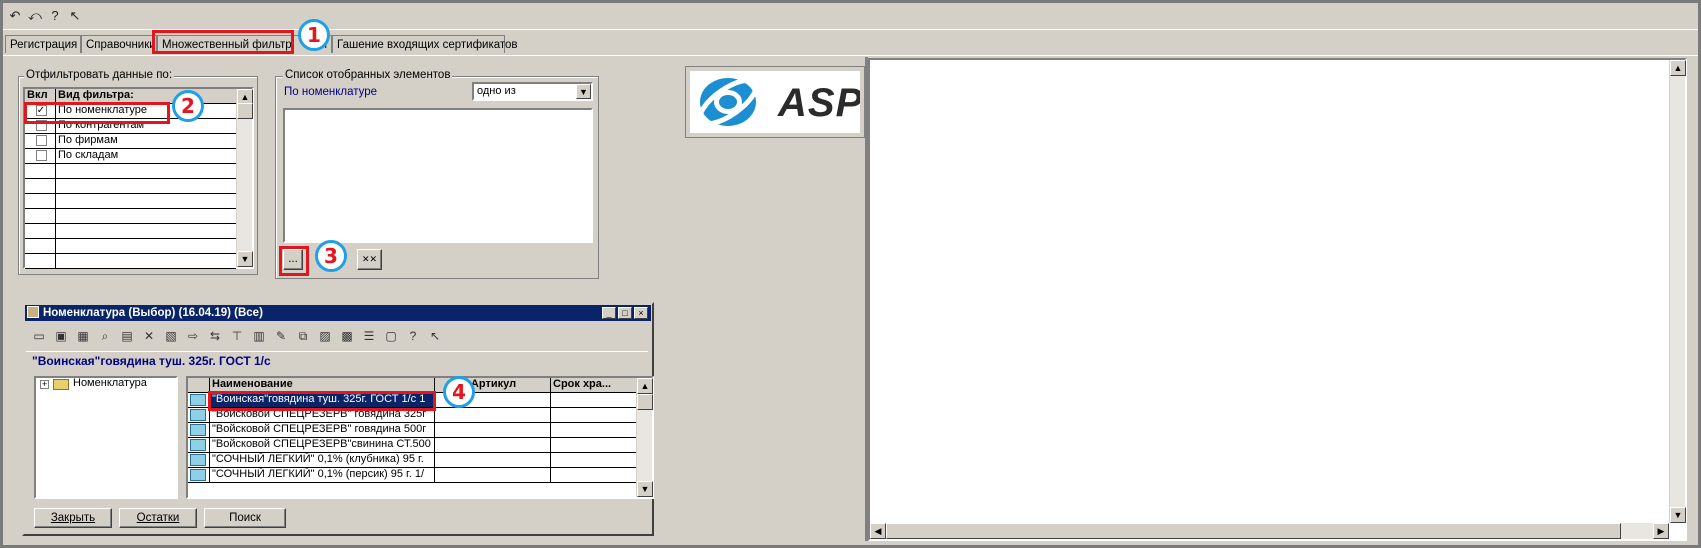 Image resolution: width=1701 pixels, height=548 pixels. What do you see at coordinates (412, 430) in the screenshot?
I see `nomen-row: "Войсковой СПЕЦРЕЗЕРВ" говядина 500г` at bounding box center [412, 430].